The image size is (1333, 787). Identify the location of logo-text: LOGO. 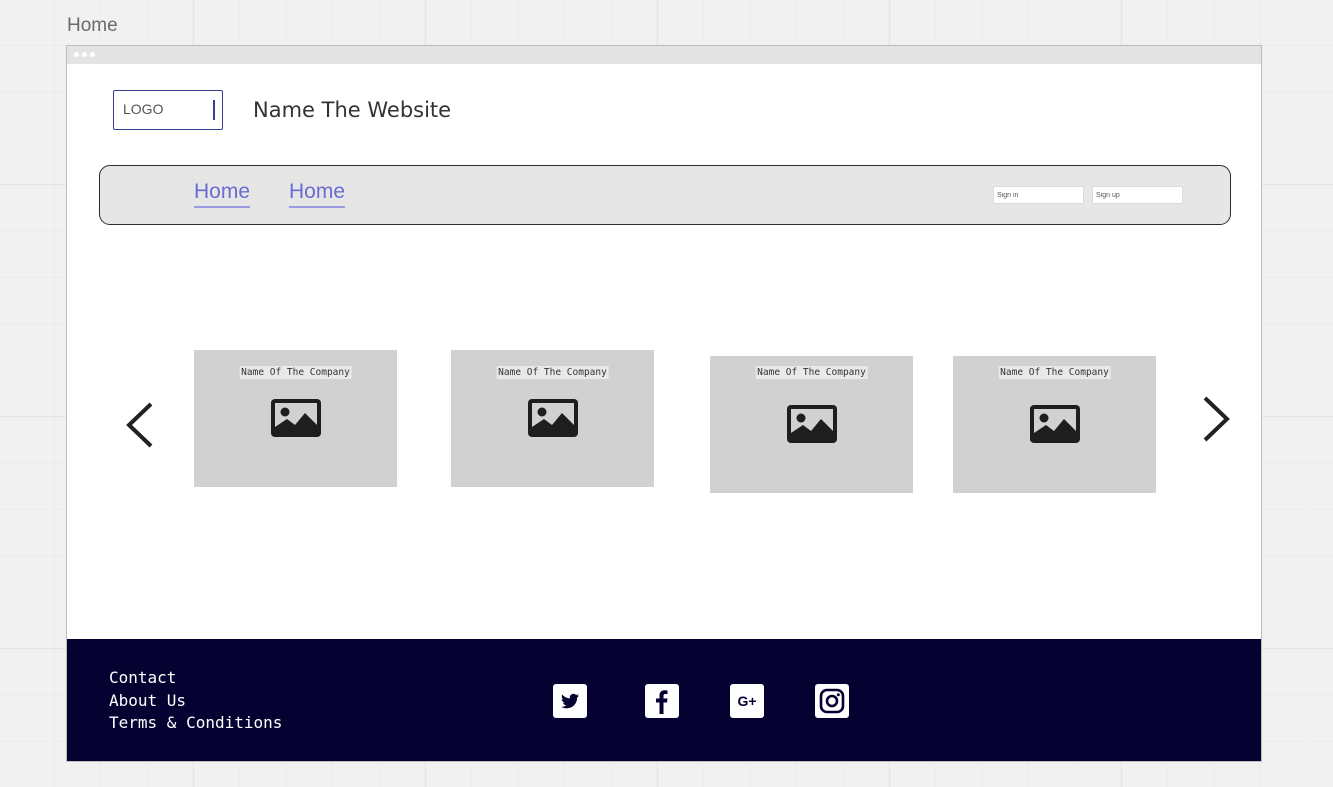
(143, 109).